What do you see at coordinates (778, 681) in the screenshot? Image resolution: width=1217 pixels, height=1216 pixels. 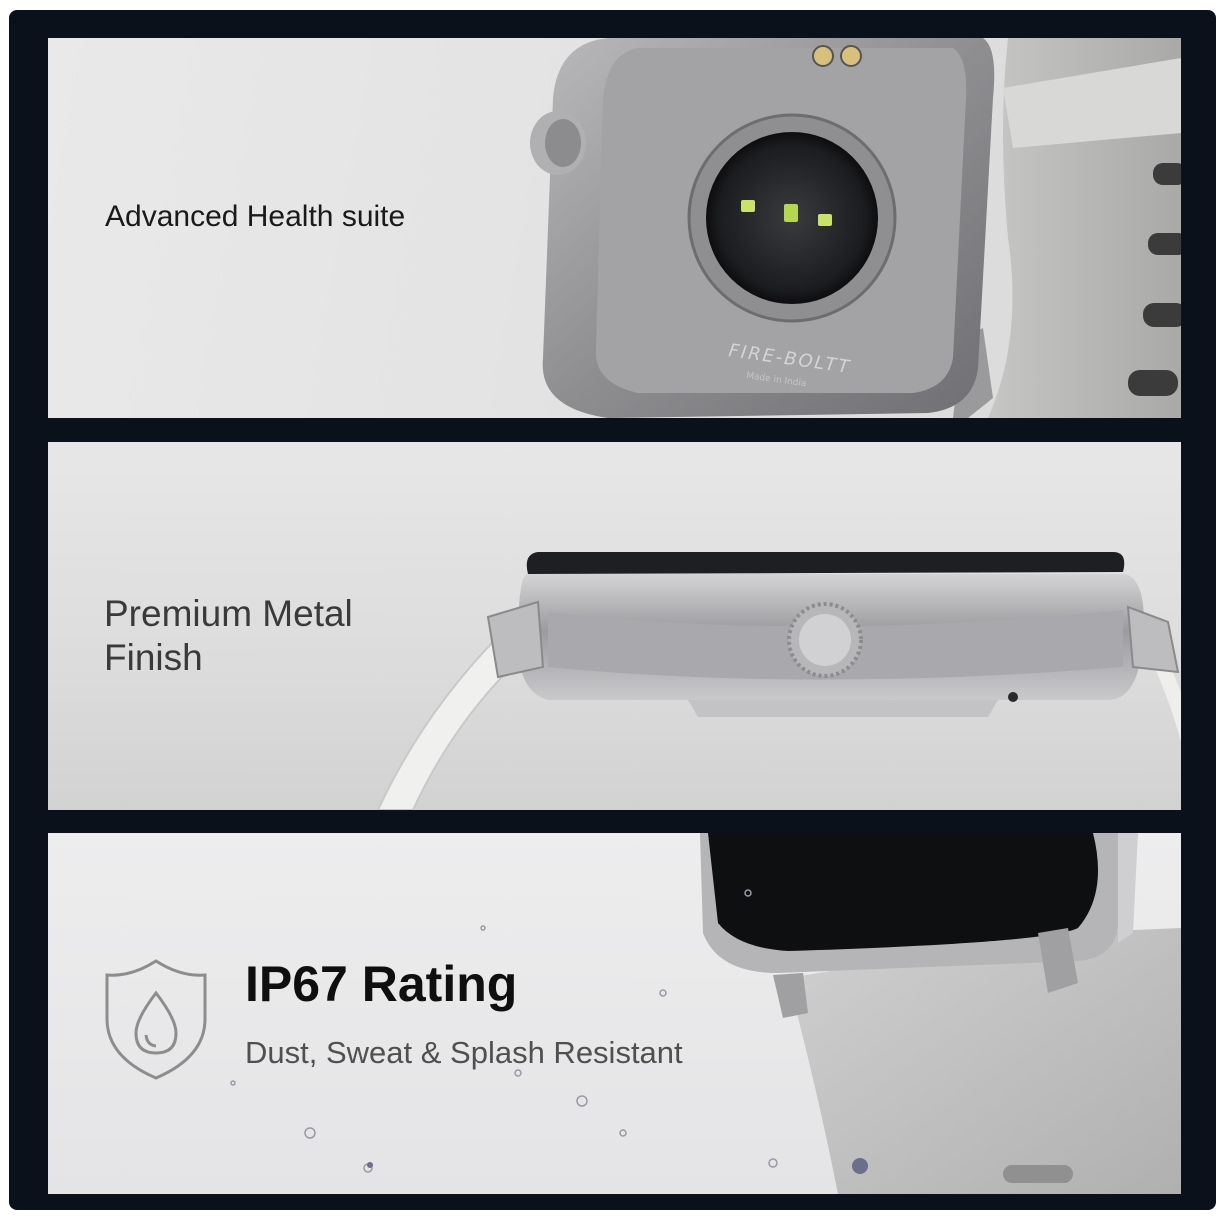 I see `watch-side-illustration` at bounding box center [778, 681].